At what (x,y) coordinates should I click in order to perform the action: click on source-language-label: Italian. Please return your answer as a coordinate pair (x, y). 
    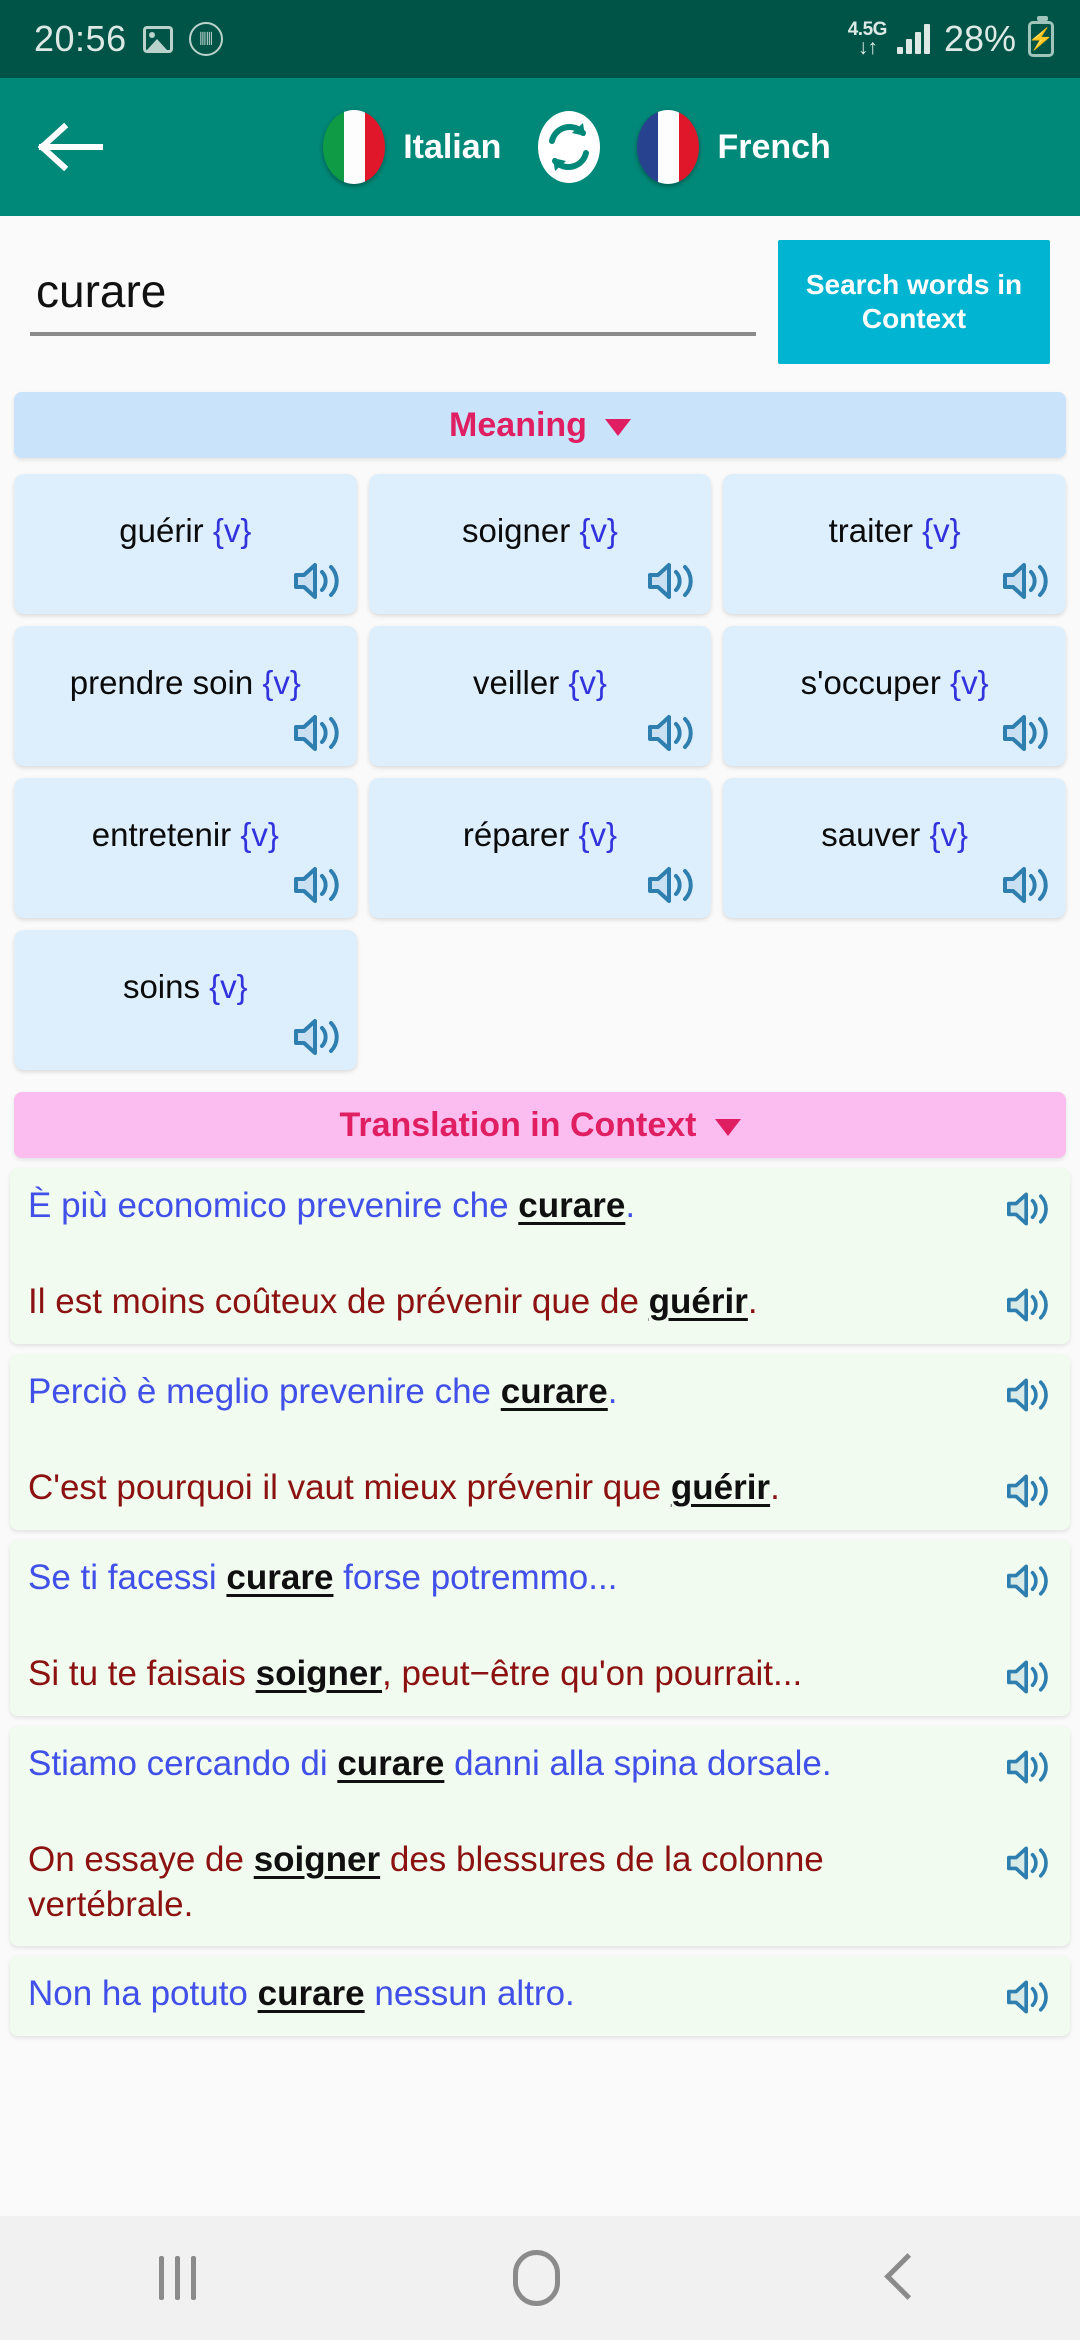
    Looking at the image, I should click on (452, 146).